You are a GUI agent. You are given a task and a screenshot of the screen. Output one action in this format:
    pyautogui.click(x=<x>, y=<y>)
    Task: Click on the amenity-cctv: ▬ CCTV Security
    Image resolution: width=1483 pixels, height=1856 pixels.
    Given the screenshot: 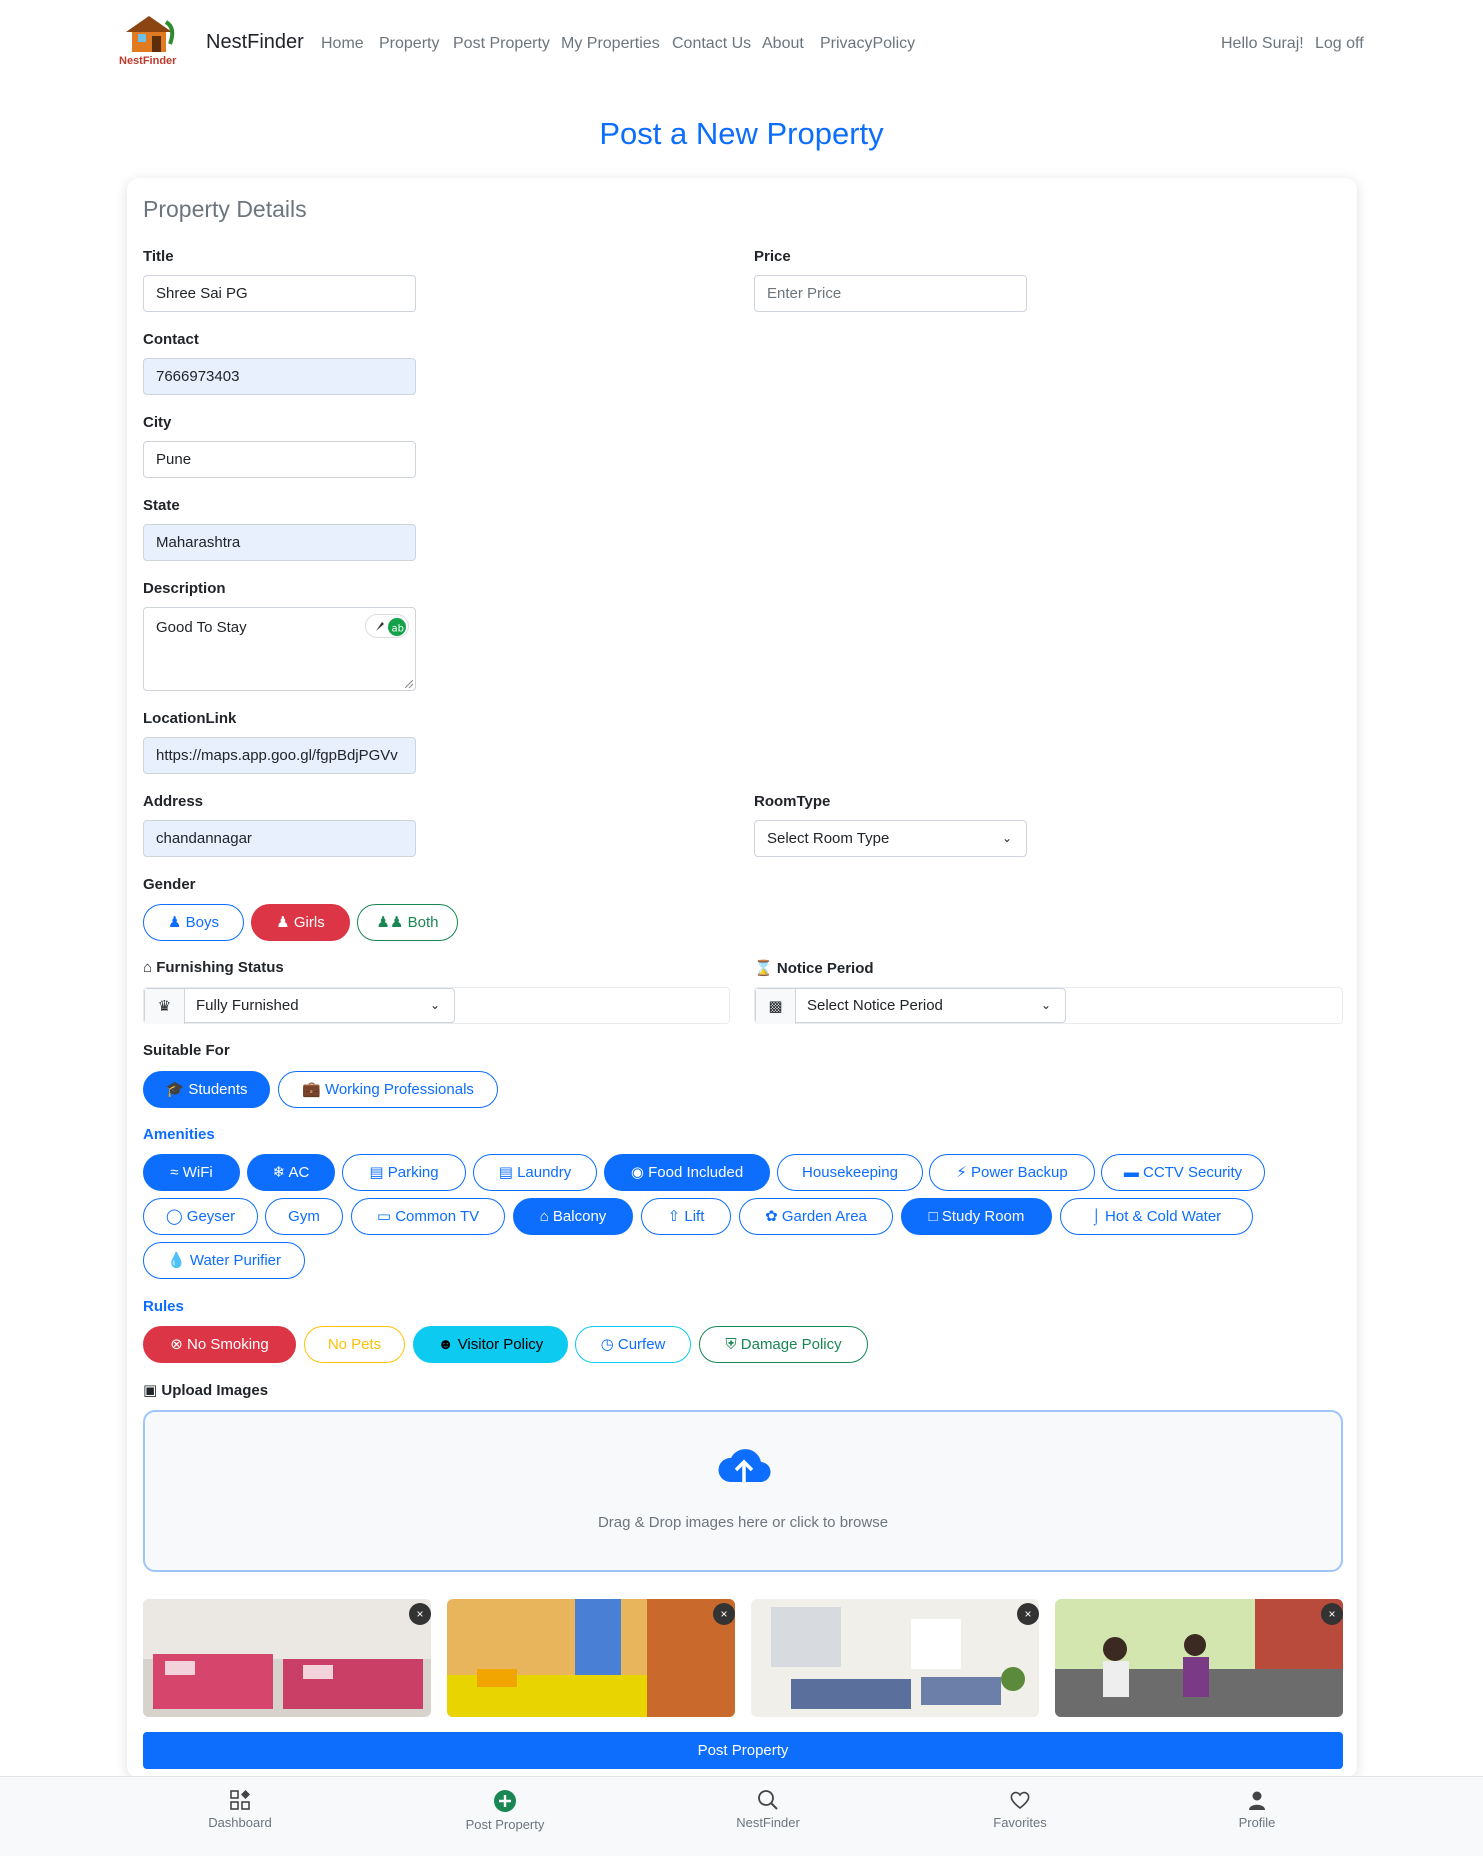 What is the action you would take?
    pyautogui.click(x=1183, y=1172)
    